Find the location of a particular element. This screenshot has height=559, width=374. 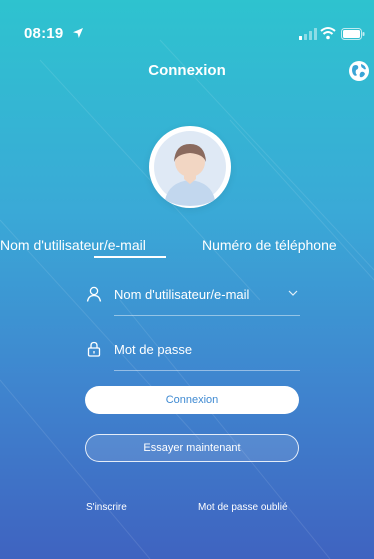

login-button: Connexion is located at coordinates (192, 400).